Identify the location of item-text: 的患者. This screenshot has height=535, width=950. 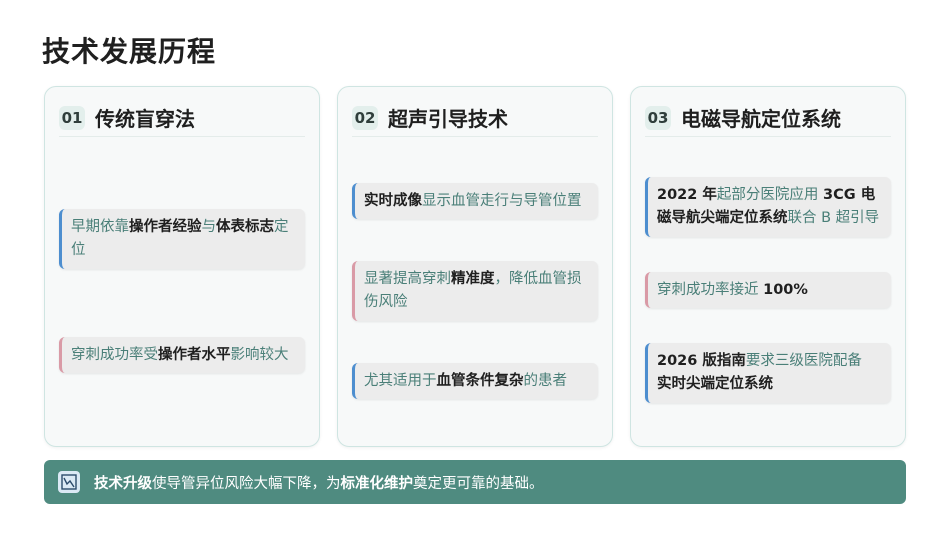
(545, 381).